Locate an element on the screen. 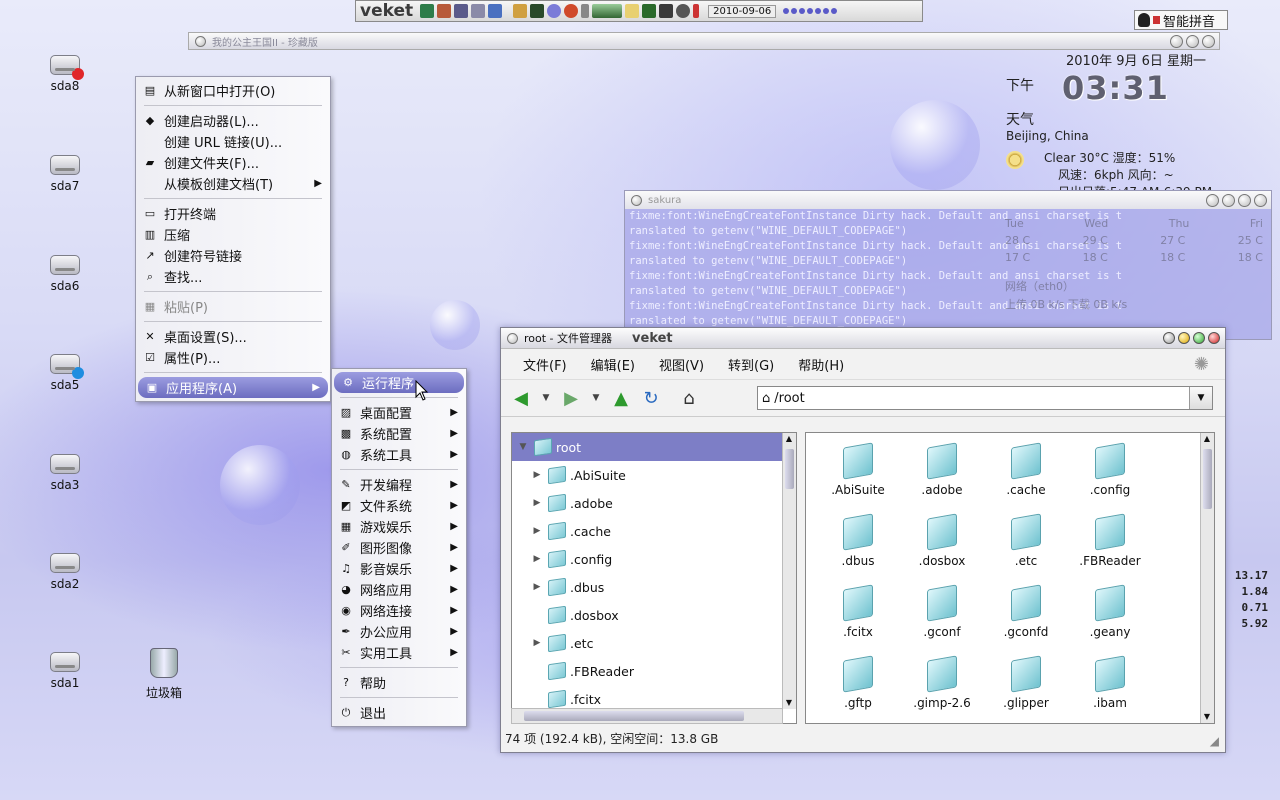 The image size is (1280, 800). editor-icon is located at coordinates (478, 11).